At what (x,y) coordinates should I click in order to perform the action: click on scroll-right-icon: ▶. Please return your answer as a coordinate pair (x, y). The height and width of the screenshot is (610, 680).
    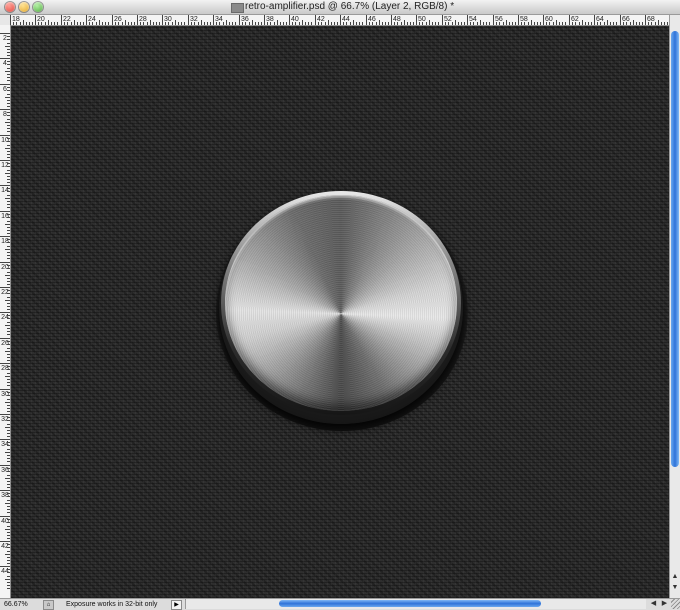
    Looking at the image, I should click on (664, 604).